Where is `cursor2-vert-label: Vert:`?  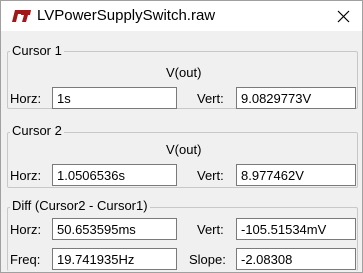 cursor2-vert-label: Vert: is located at coordinates (210, 175).